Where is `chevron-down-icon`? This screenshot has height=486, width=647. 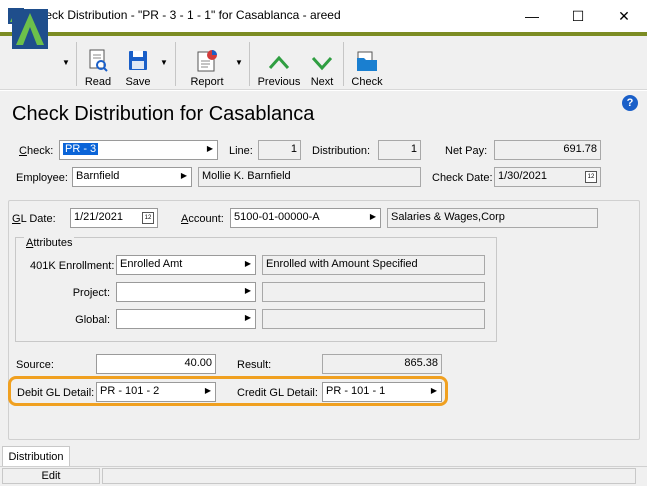 chevron-down-icon is located at coordinates (322, 63).